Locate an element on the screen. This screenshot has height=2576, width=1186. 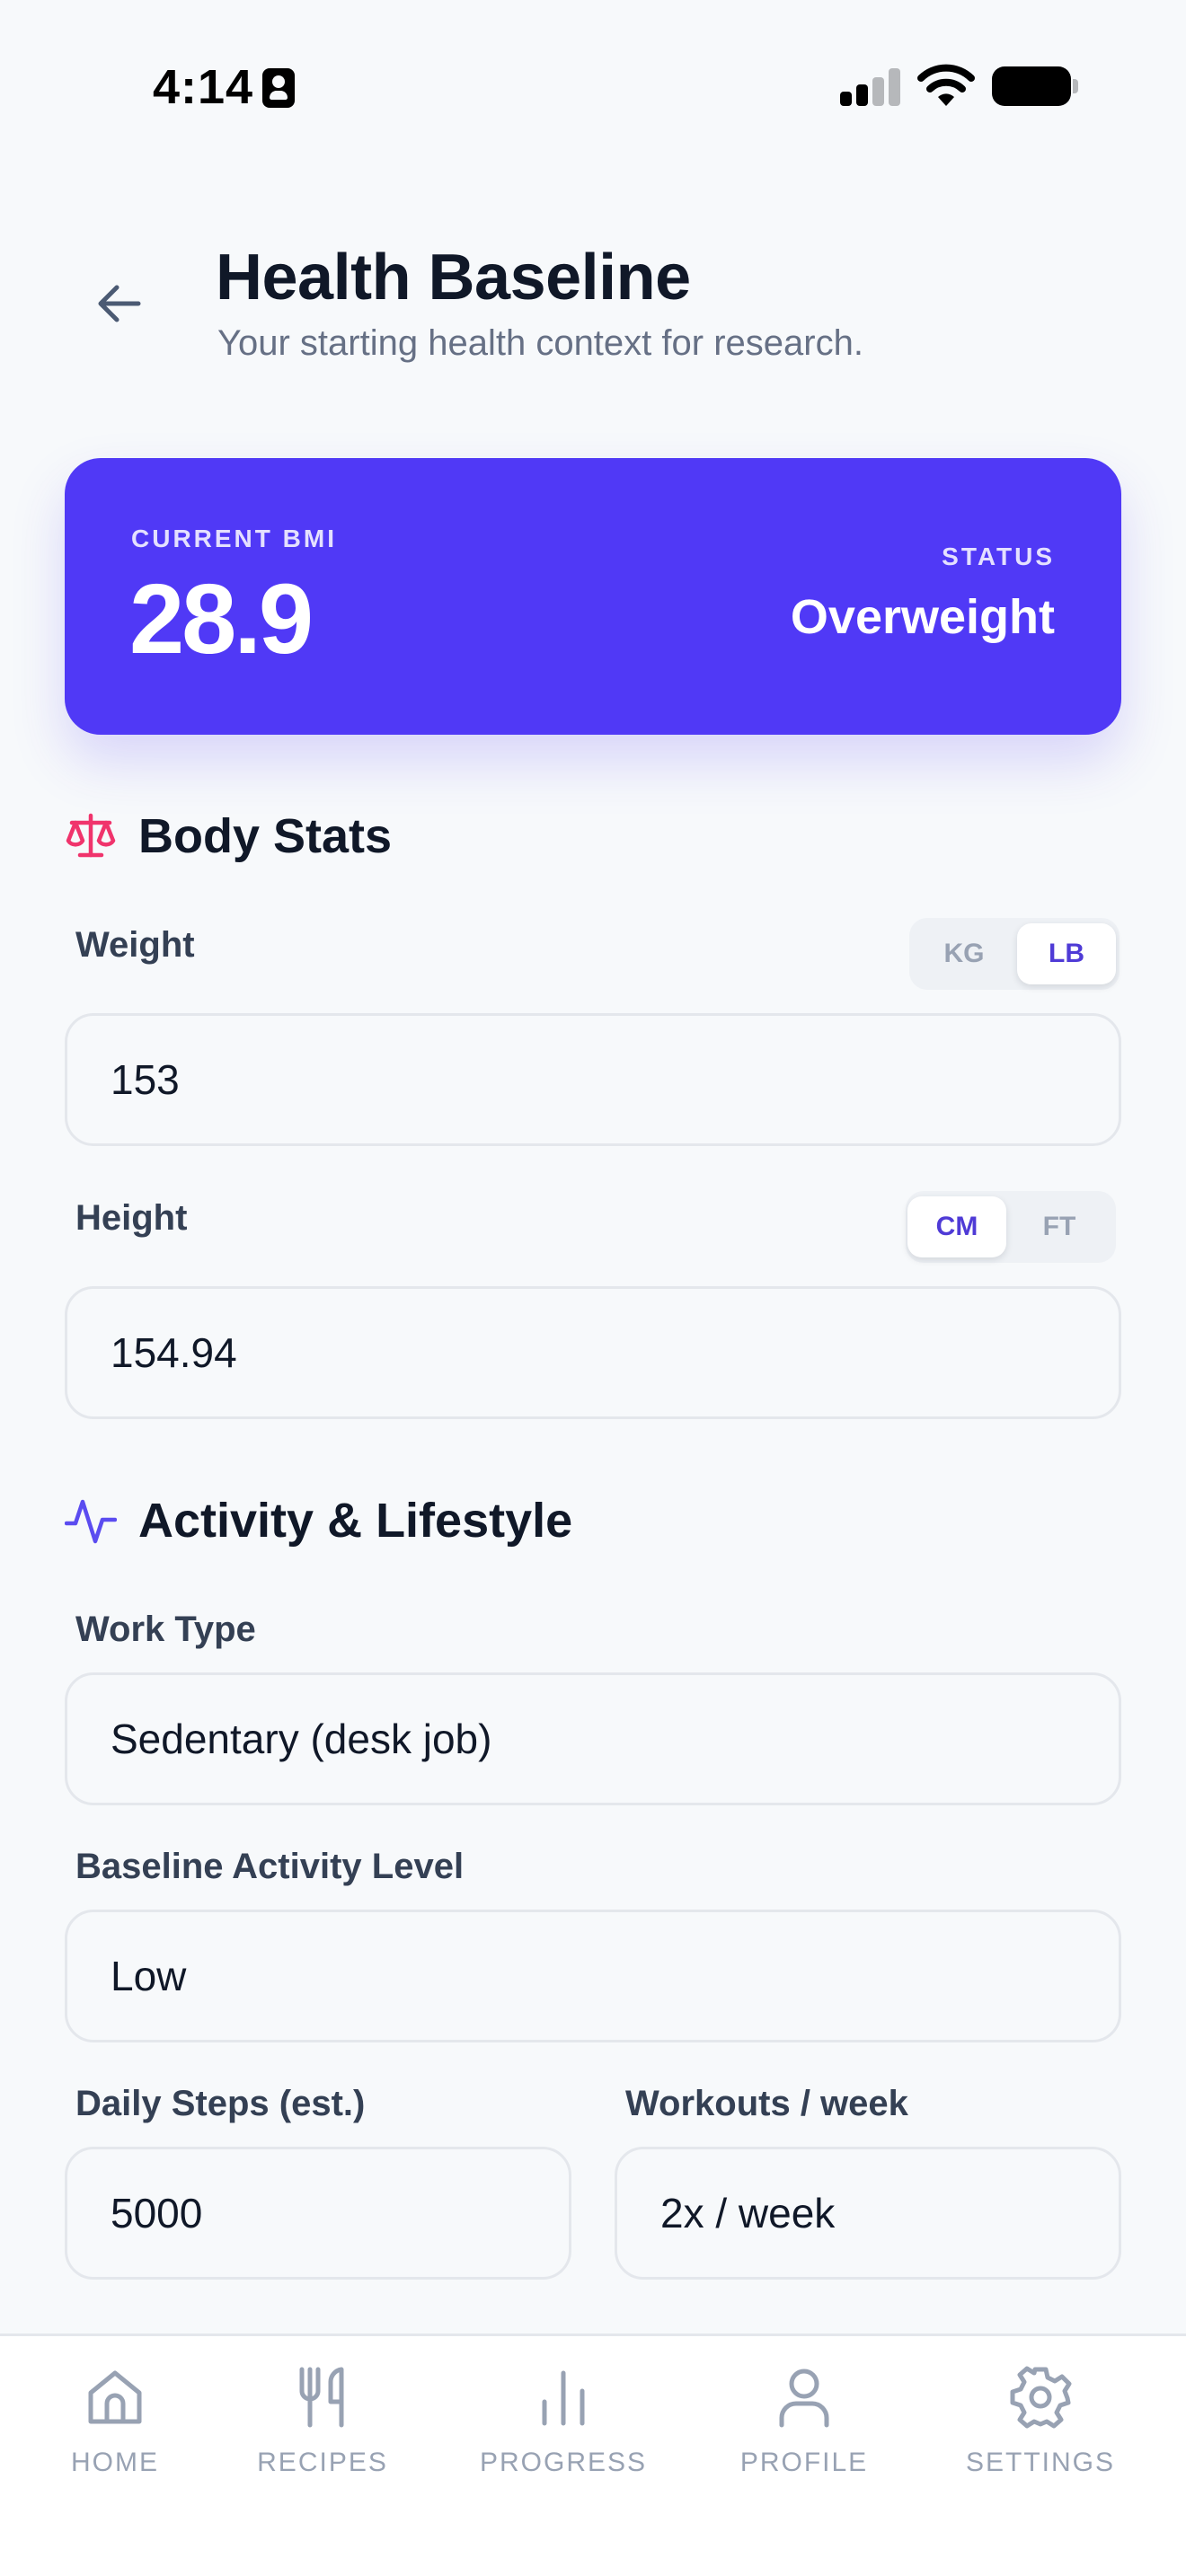
gear-icon is located at coordinates (1040, 2397).